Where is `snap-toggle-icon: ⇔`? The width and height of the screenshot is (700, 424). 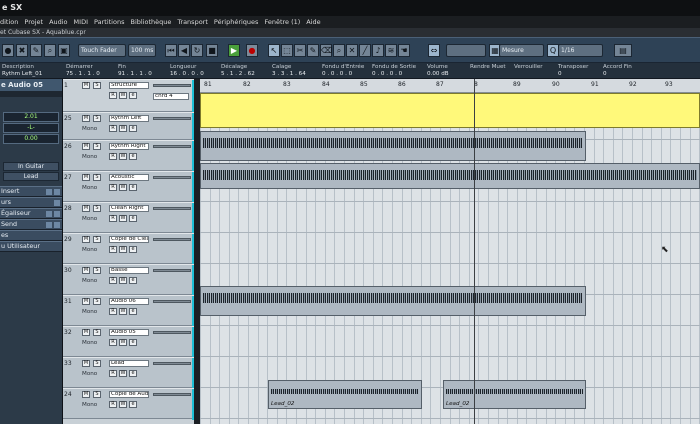
snap-toggle-icon: ⇔ is located at coordinates (434, 50).